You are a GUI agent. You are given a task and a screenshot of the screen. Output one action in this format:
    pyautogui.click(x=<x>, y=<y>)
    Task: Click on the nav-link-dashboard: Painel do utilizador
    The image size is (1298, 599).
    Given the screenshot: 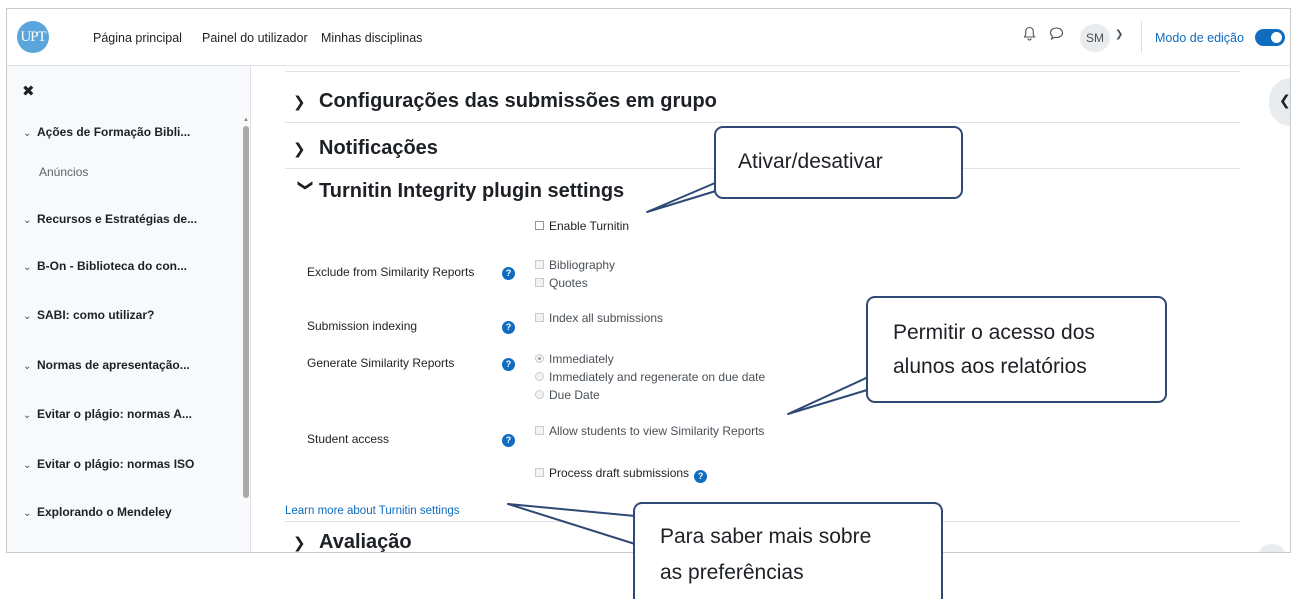 What is the action you would take?
    pyautogui.click(x=255, y=38)
    